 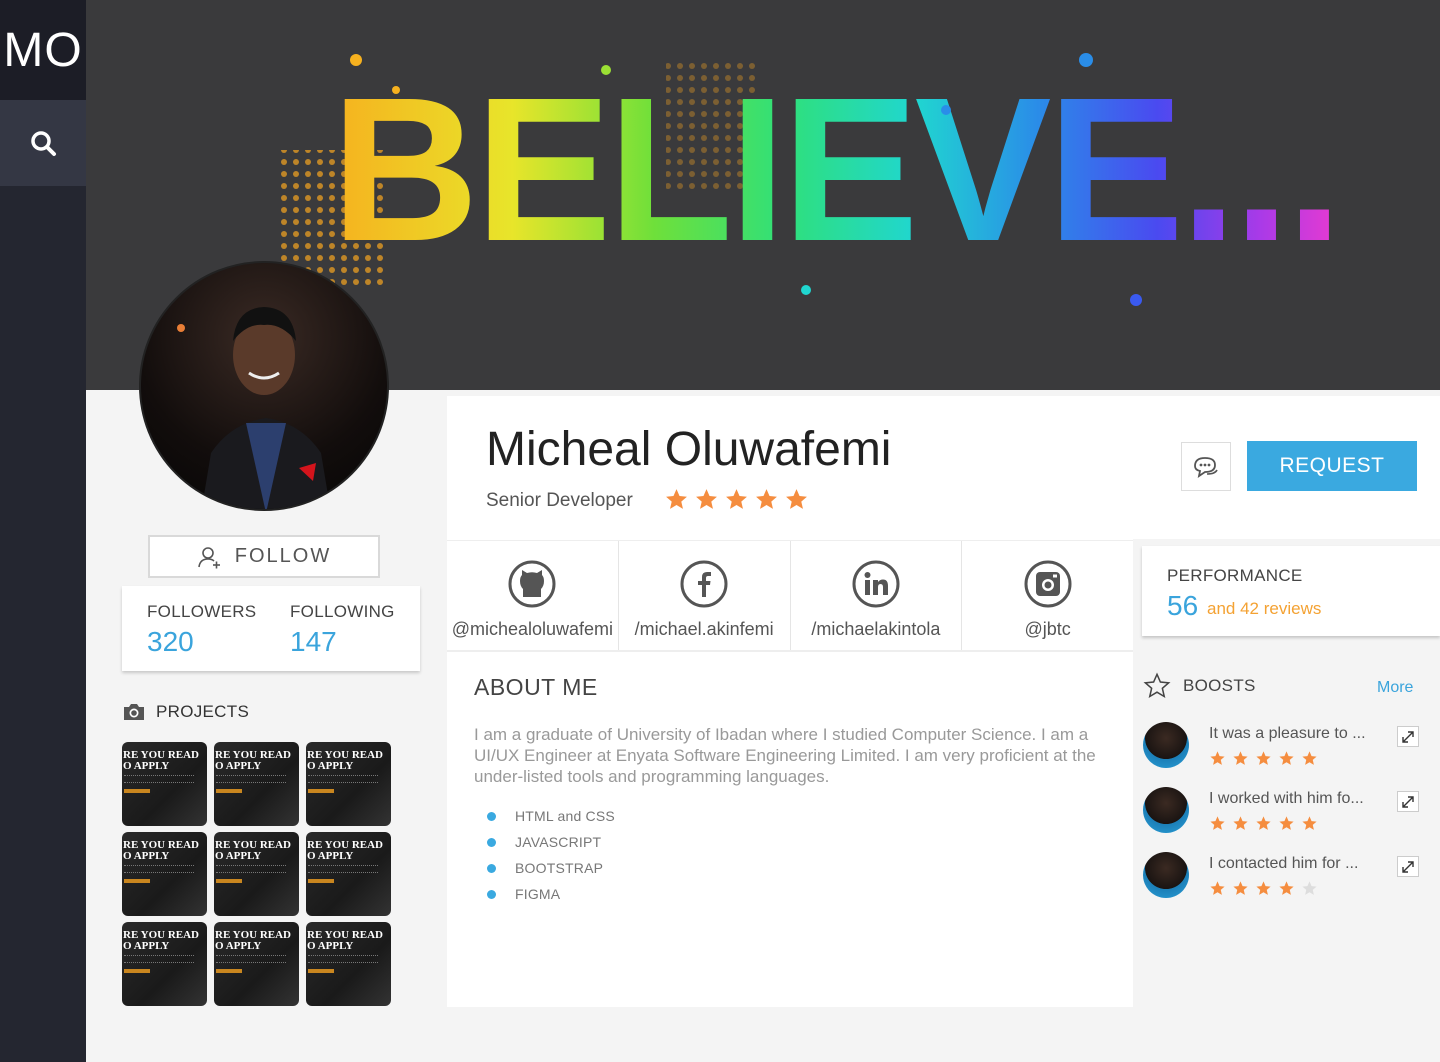 I want to click on following-stat: FOLLOWING 147, so click(x=342, y=630).